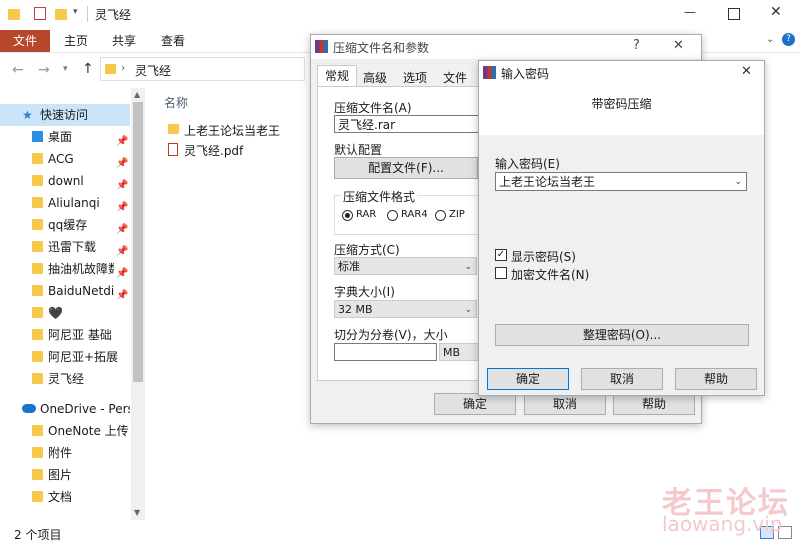 The image size is (800, 544). I want to click on cloud-icon, so click(29, 408).